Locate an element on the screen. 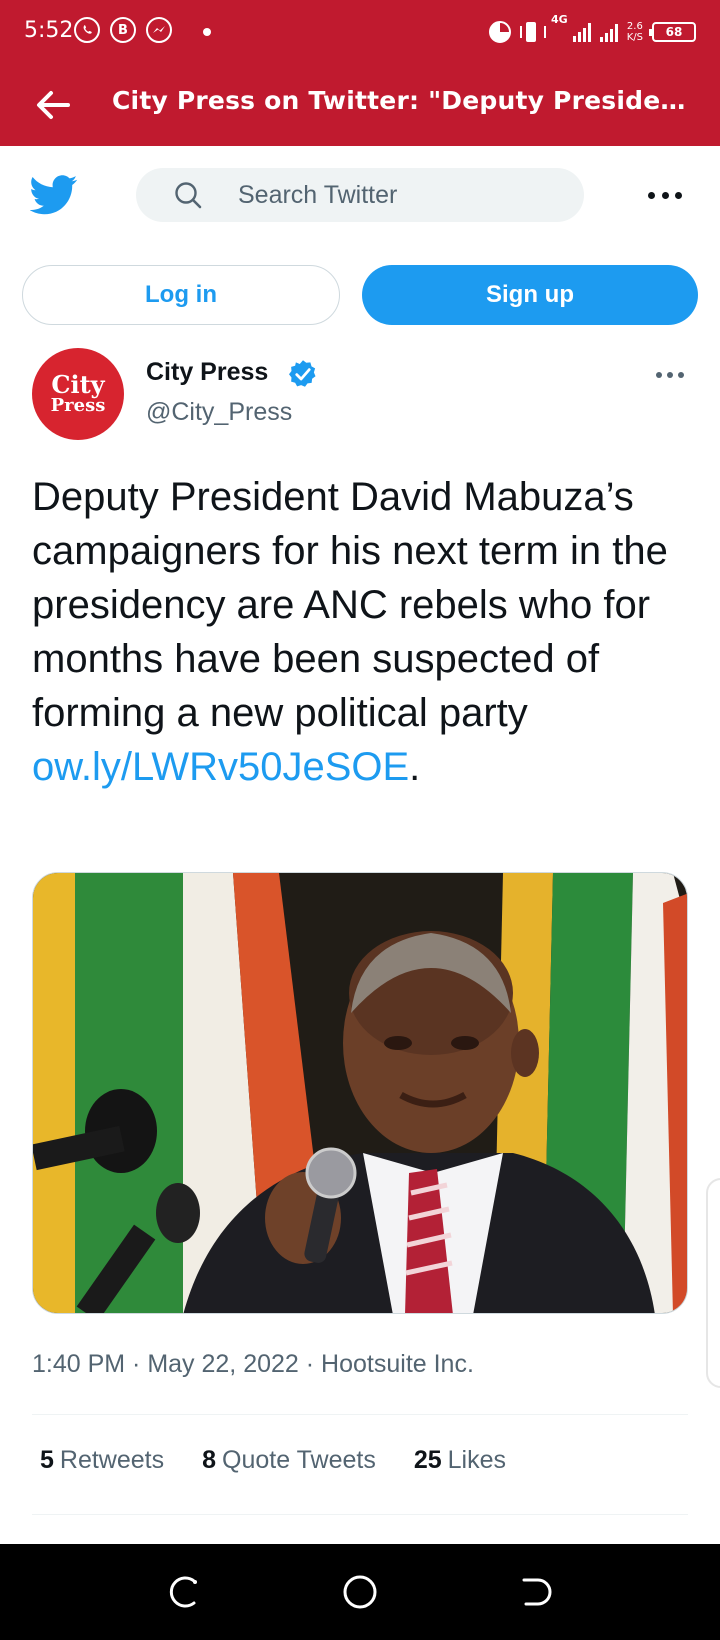 This screenshot has width=720, height=1640. status-indicators: 4G 2.6 K/S 68 is located at coordinates (592, 32).